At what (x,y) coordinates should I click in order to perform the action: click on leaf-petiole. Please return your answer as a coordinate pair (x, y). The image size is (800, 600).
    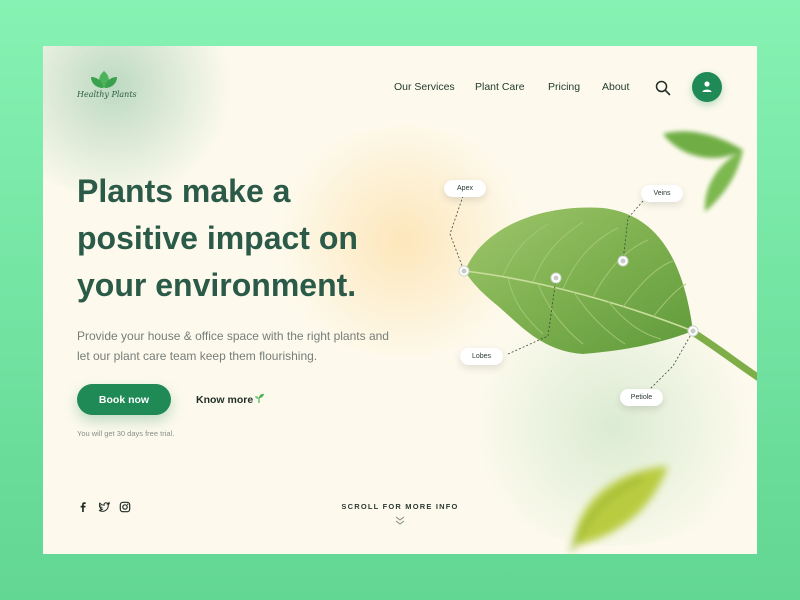
    Looking at the image, I should click on (722, 354).